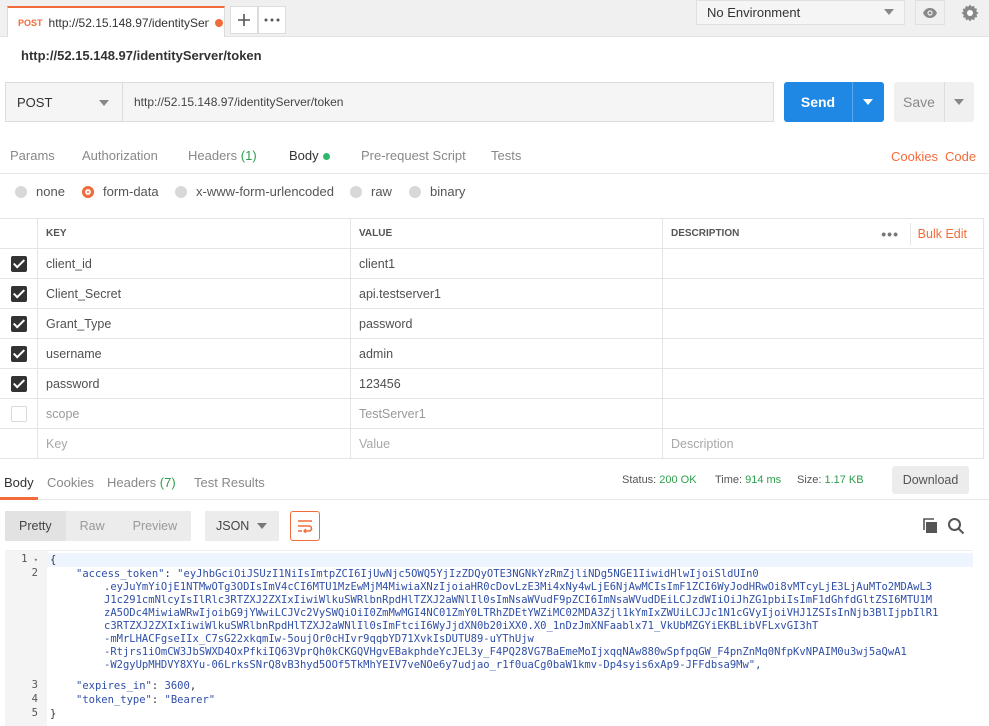 This screenshot has height=726, width=989. I want to click on radio-circle-icon, so click(181, 191).